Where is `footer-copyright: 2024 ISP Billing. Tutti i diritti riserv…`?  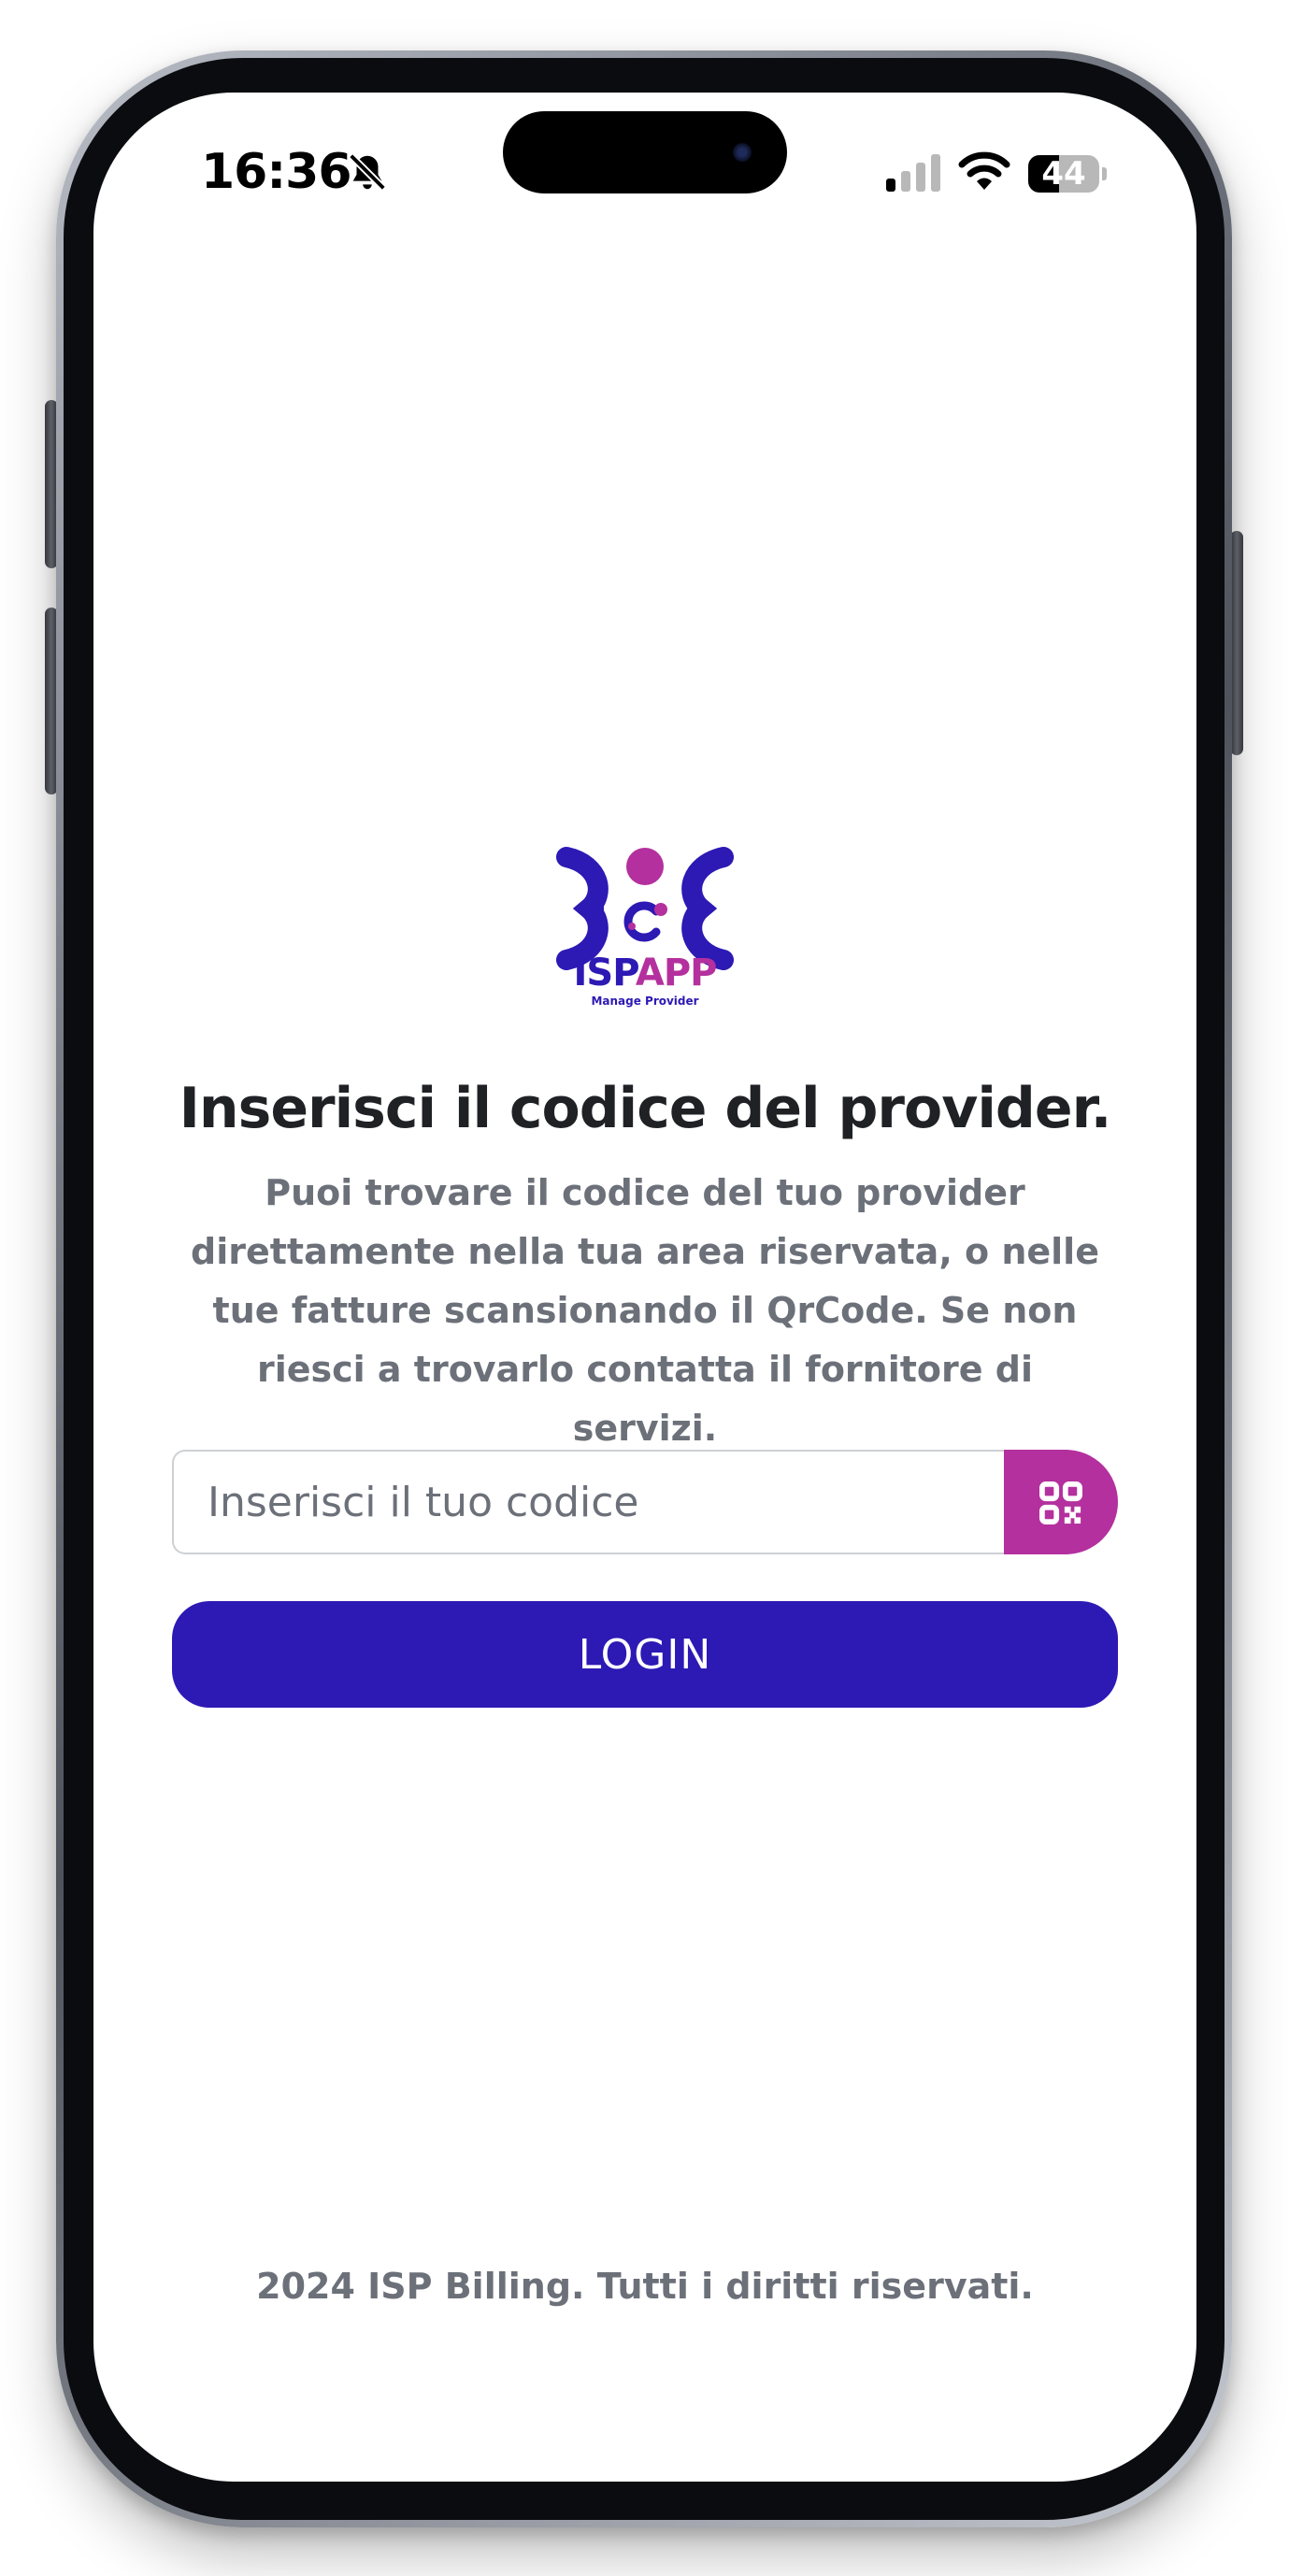
footer-copyright: 2024 ISP Billing. Tutti i diritti riserv… is located at coordinates (645, 2286).